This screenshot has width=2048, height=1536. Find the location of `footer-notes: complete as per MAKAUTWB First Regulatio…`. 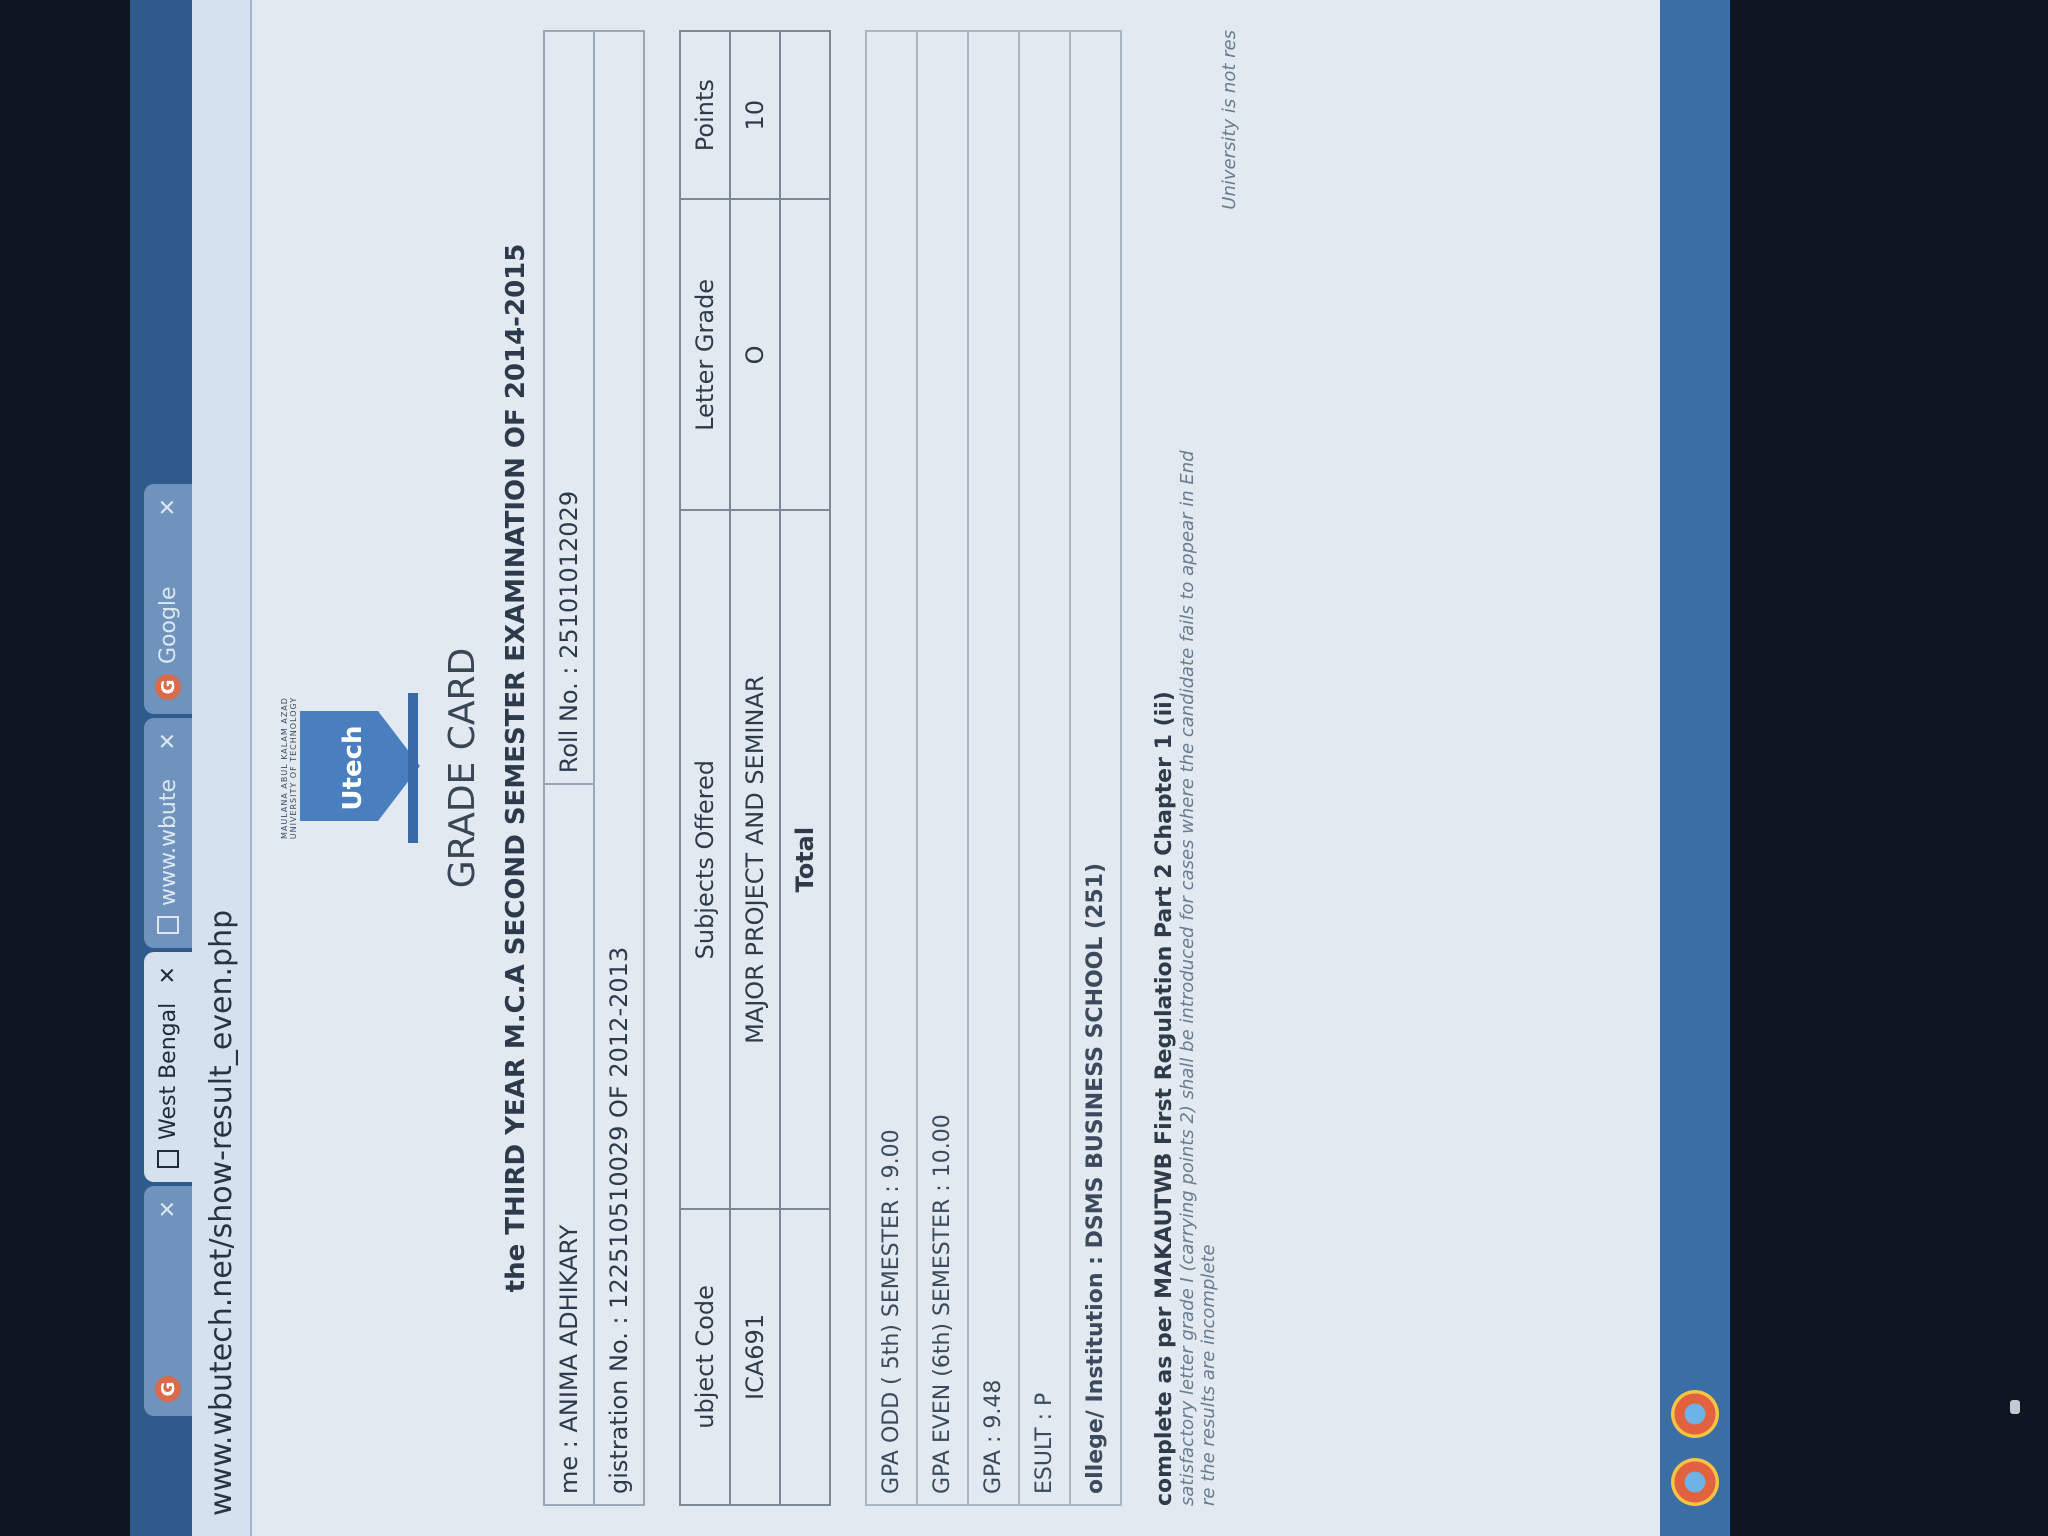

footer-notes: complete as per MAKAUTWB First Regulatio… is located at coordinates (1196, 768).